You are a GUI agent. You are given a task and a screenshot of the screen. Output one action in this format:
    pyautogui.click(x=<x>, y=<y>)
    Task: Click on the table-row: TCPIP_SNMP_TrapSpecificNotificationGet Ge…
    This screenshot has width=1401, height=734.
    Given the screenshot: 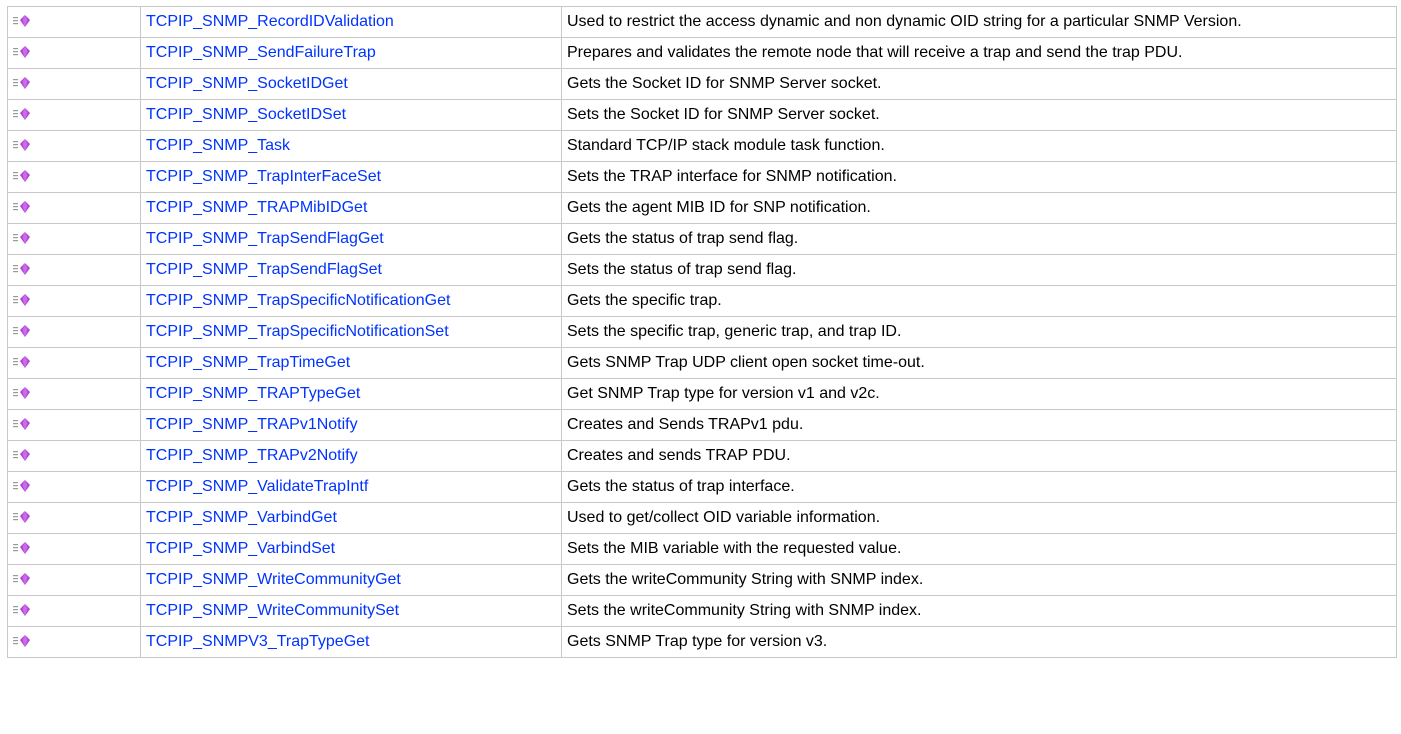 What is the action you would take?
    pyautogui.click(x=702, y=301)
    